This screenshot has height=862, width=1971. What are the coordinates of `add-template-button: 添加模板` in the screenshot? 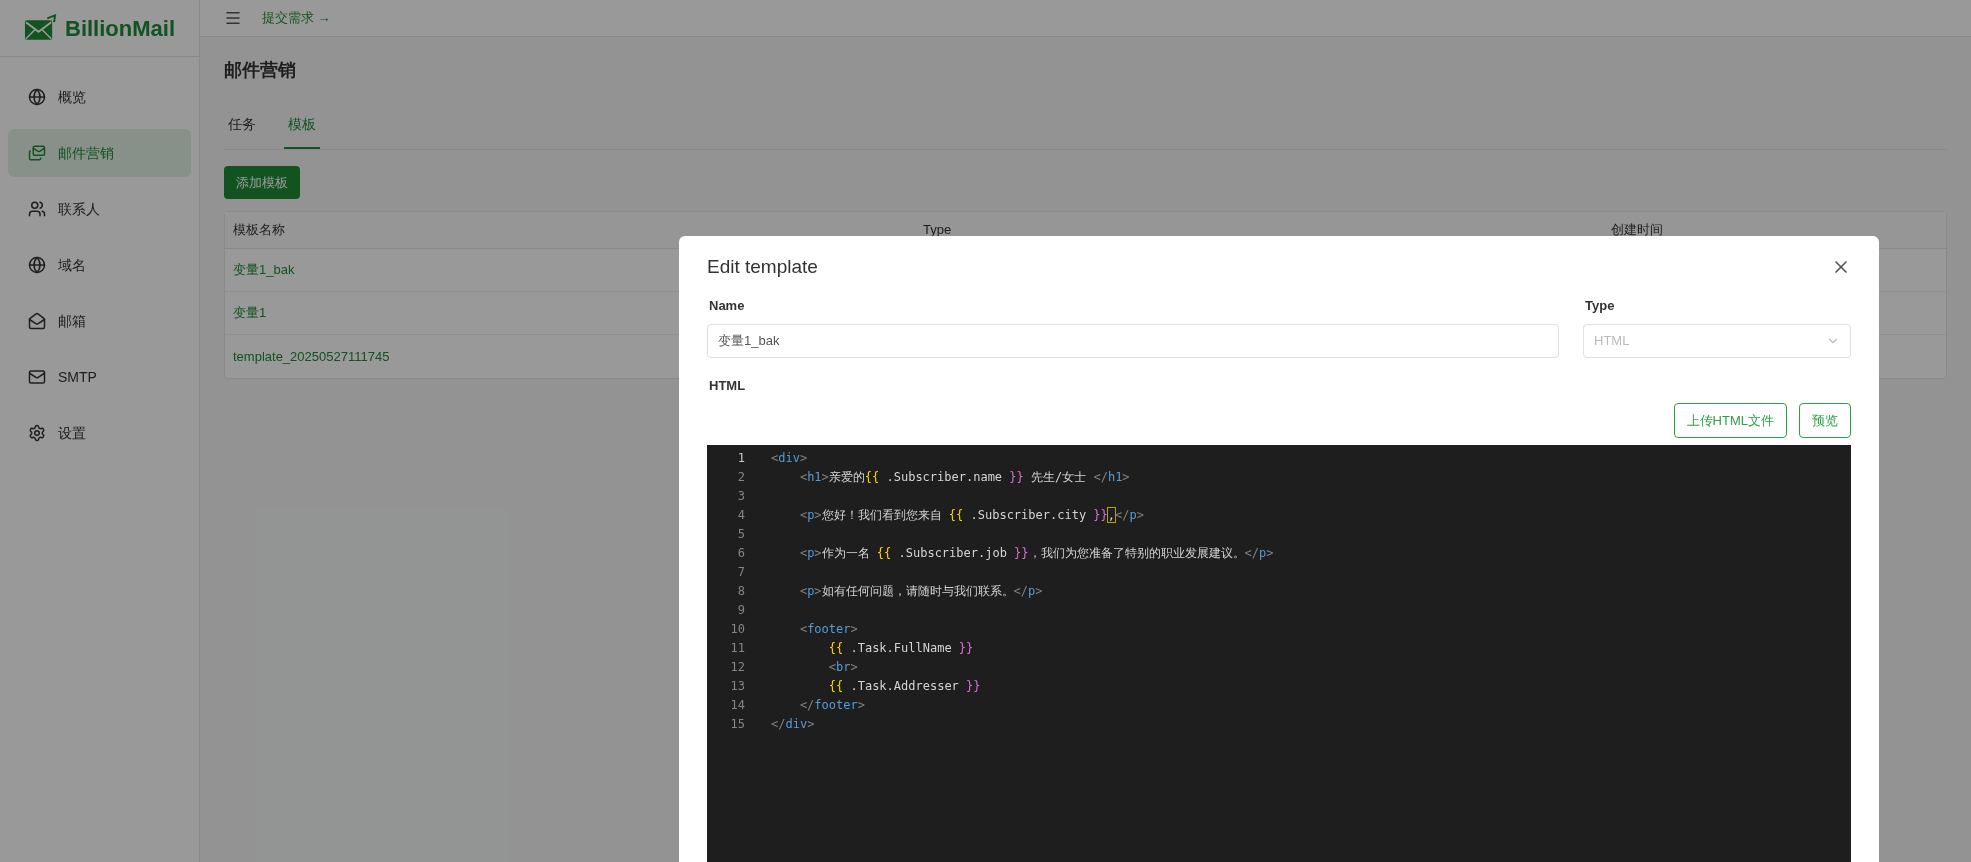 It's located at (262, 182).